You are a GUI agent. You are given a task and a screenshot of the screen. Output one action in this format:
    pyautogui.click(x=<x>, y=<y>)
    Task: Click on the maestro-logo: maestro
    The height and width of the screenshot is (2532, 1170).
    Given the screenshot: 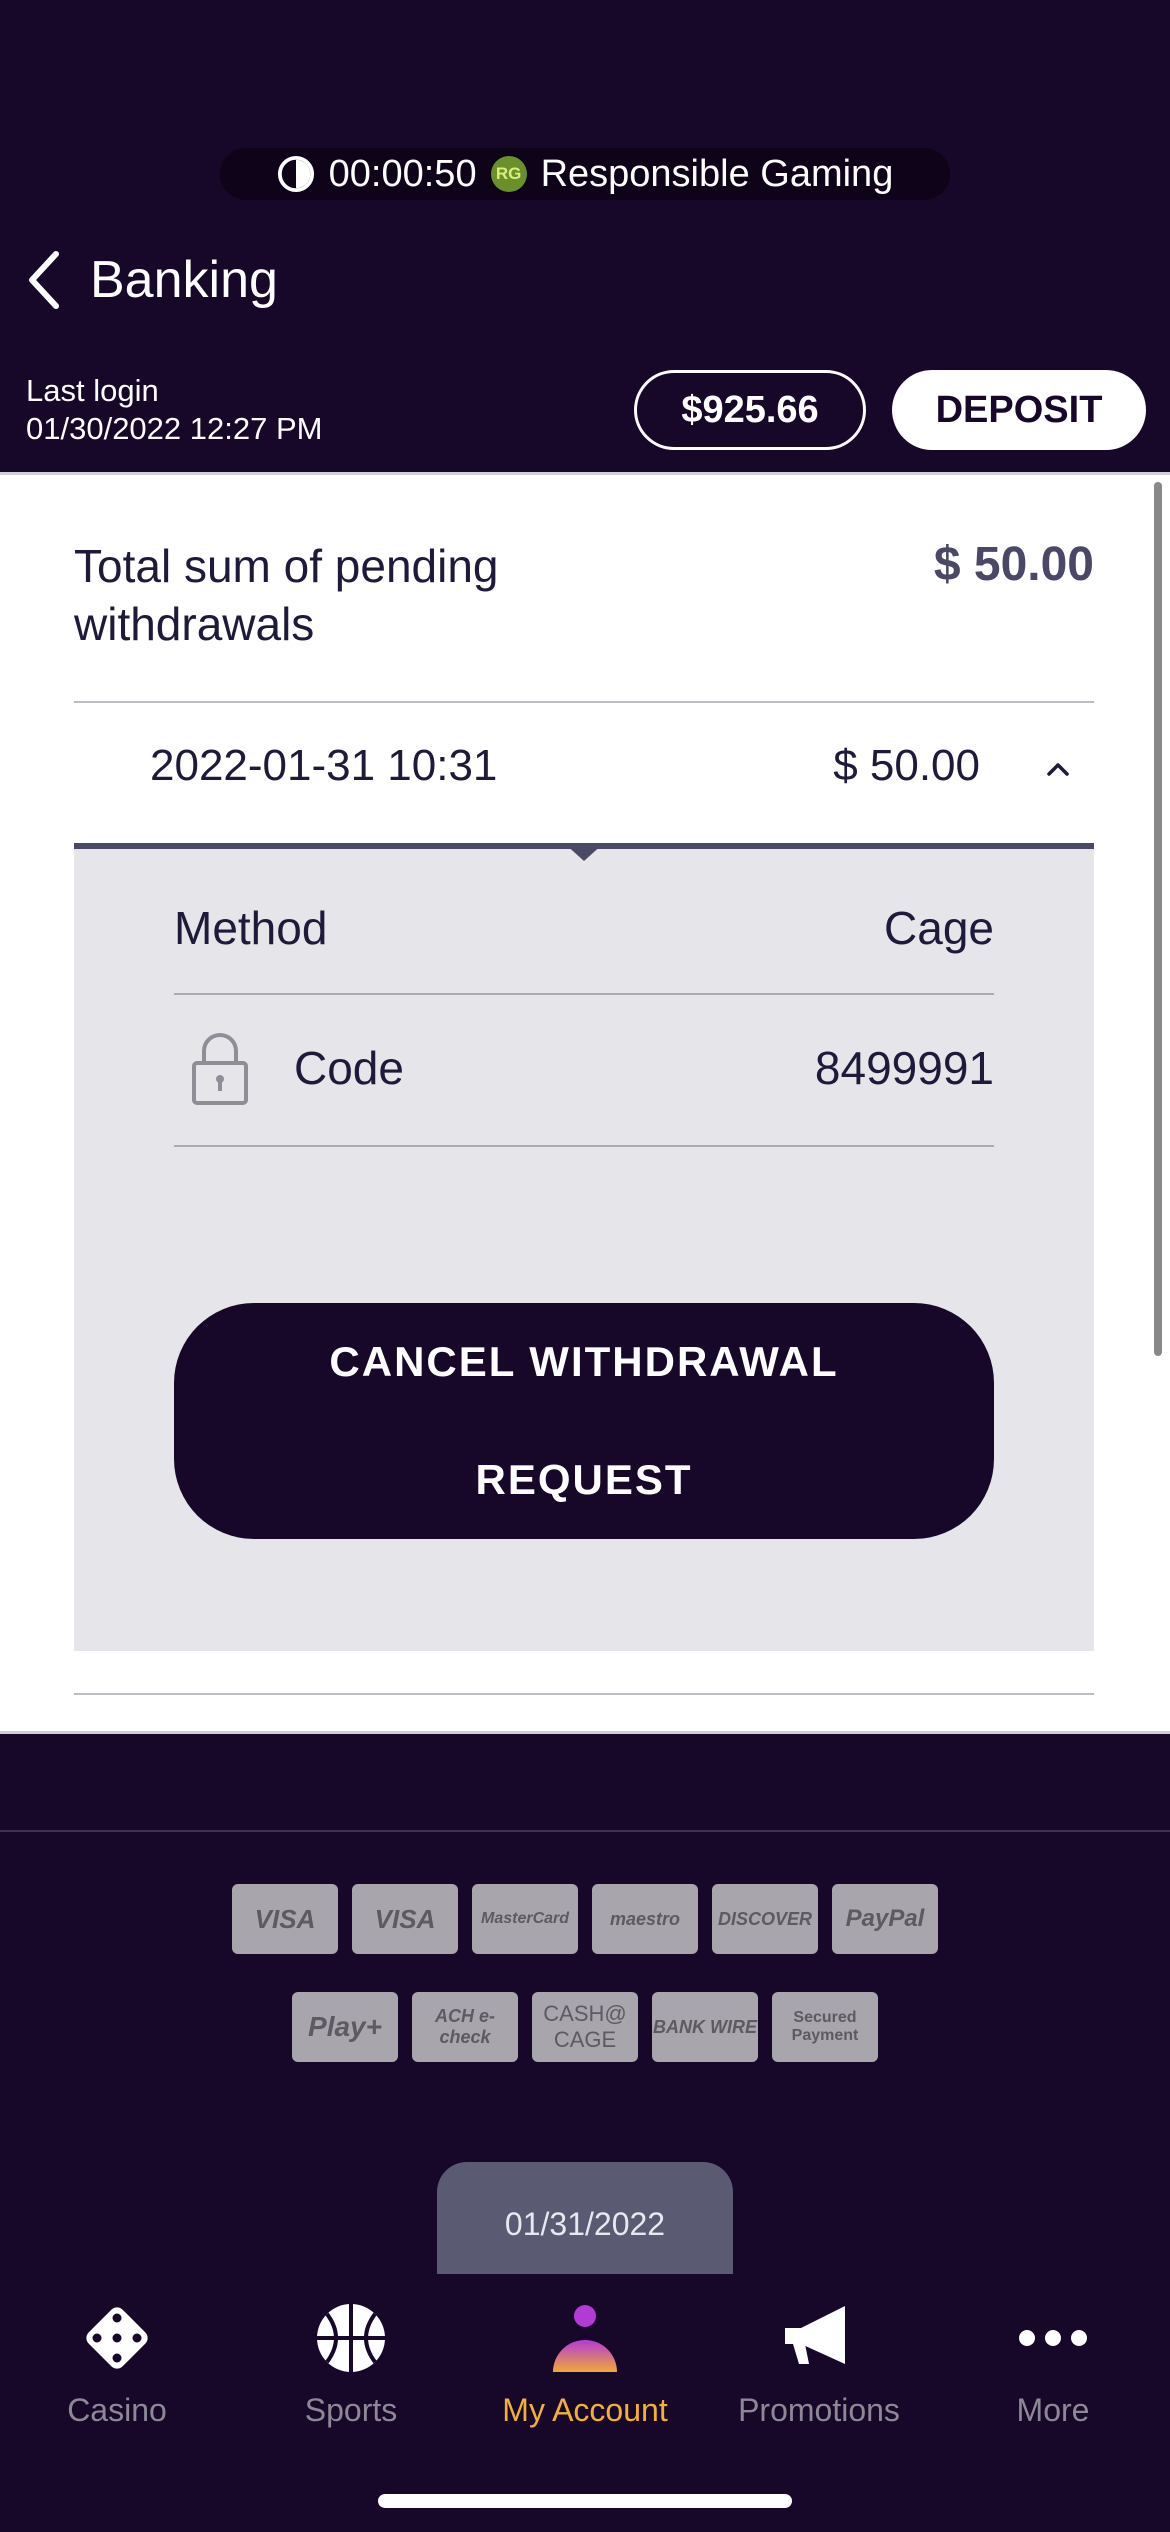 What is the action you would take?
    pyautogui.click(x=645, y=1919)
    